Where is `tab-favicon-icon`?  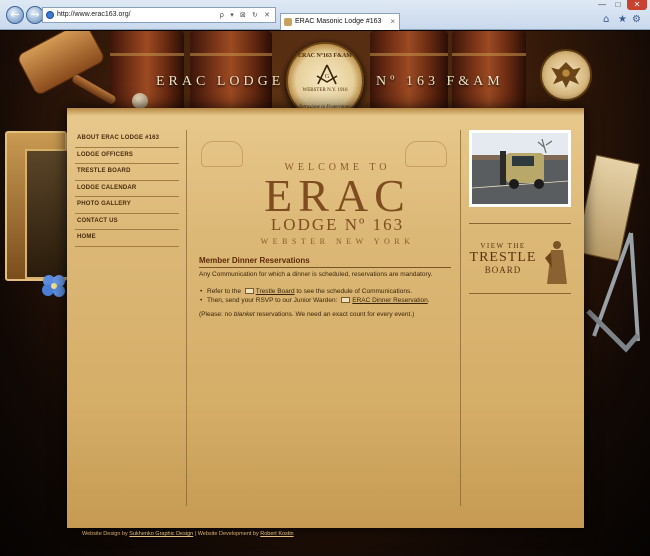
tab-favicon-icon is located at coordinates (288, 22).